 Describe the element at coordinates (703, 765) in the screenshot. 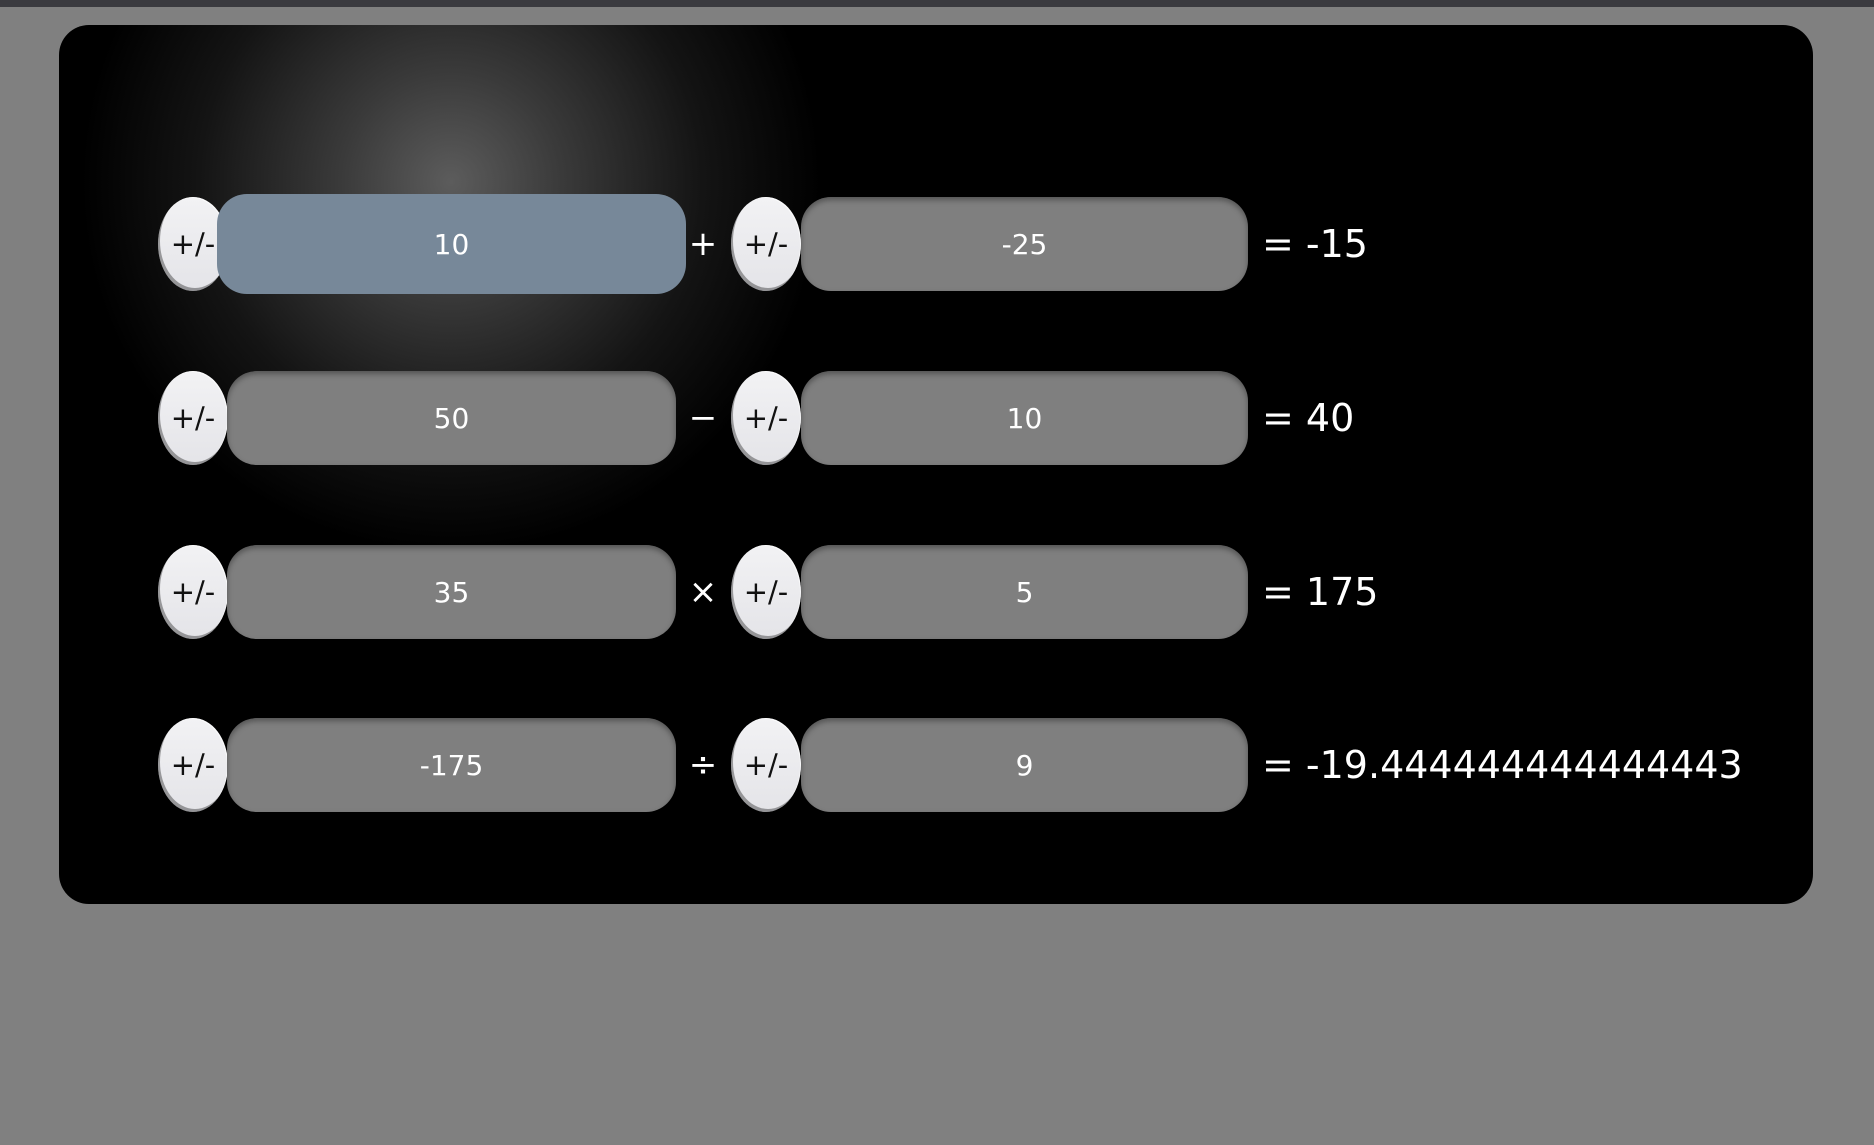

I see `operator-divide: ÷` at that location.